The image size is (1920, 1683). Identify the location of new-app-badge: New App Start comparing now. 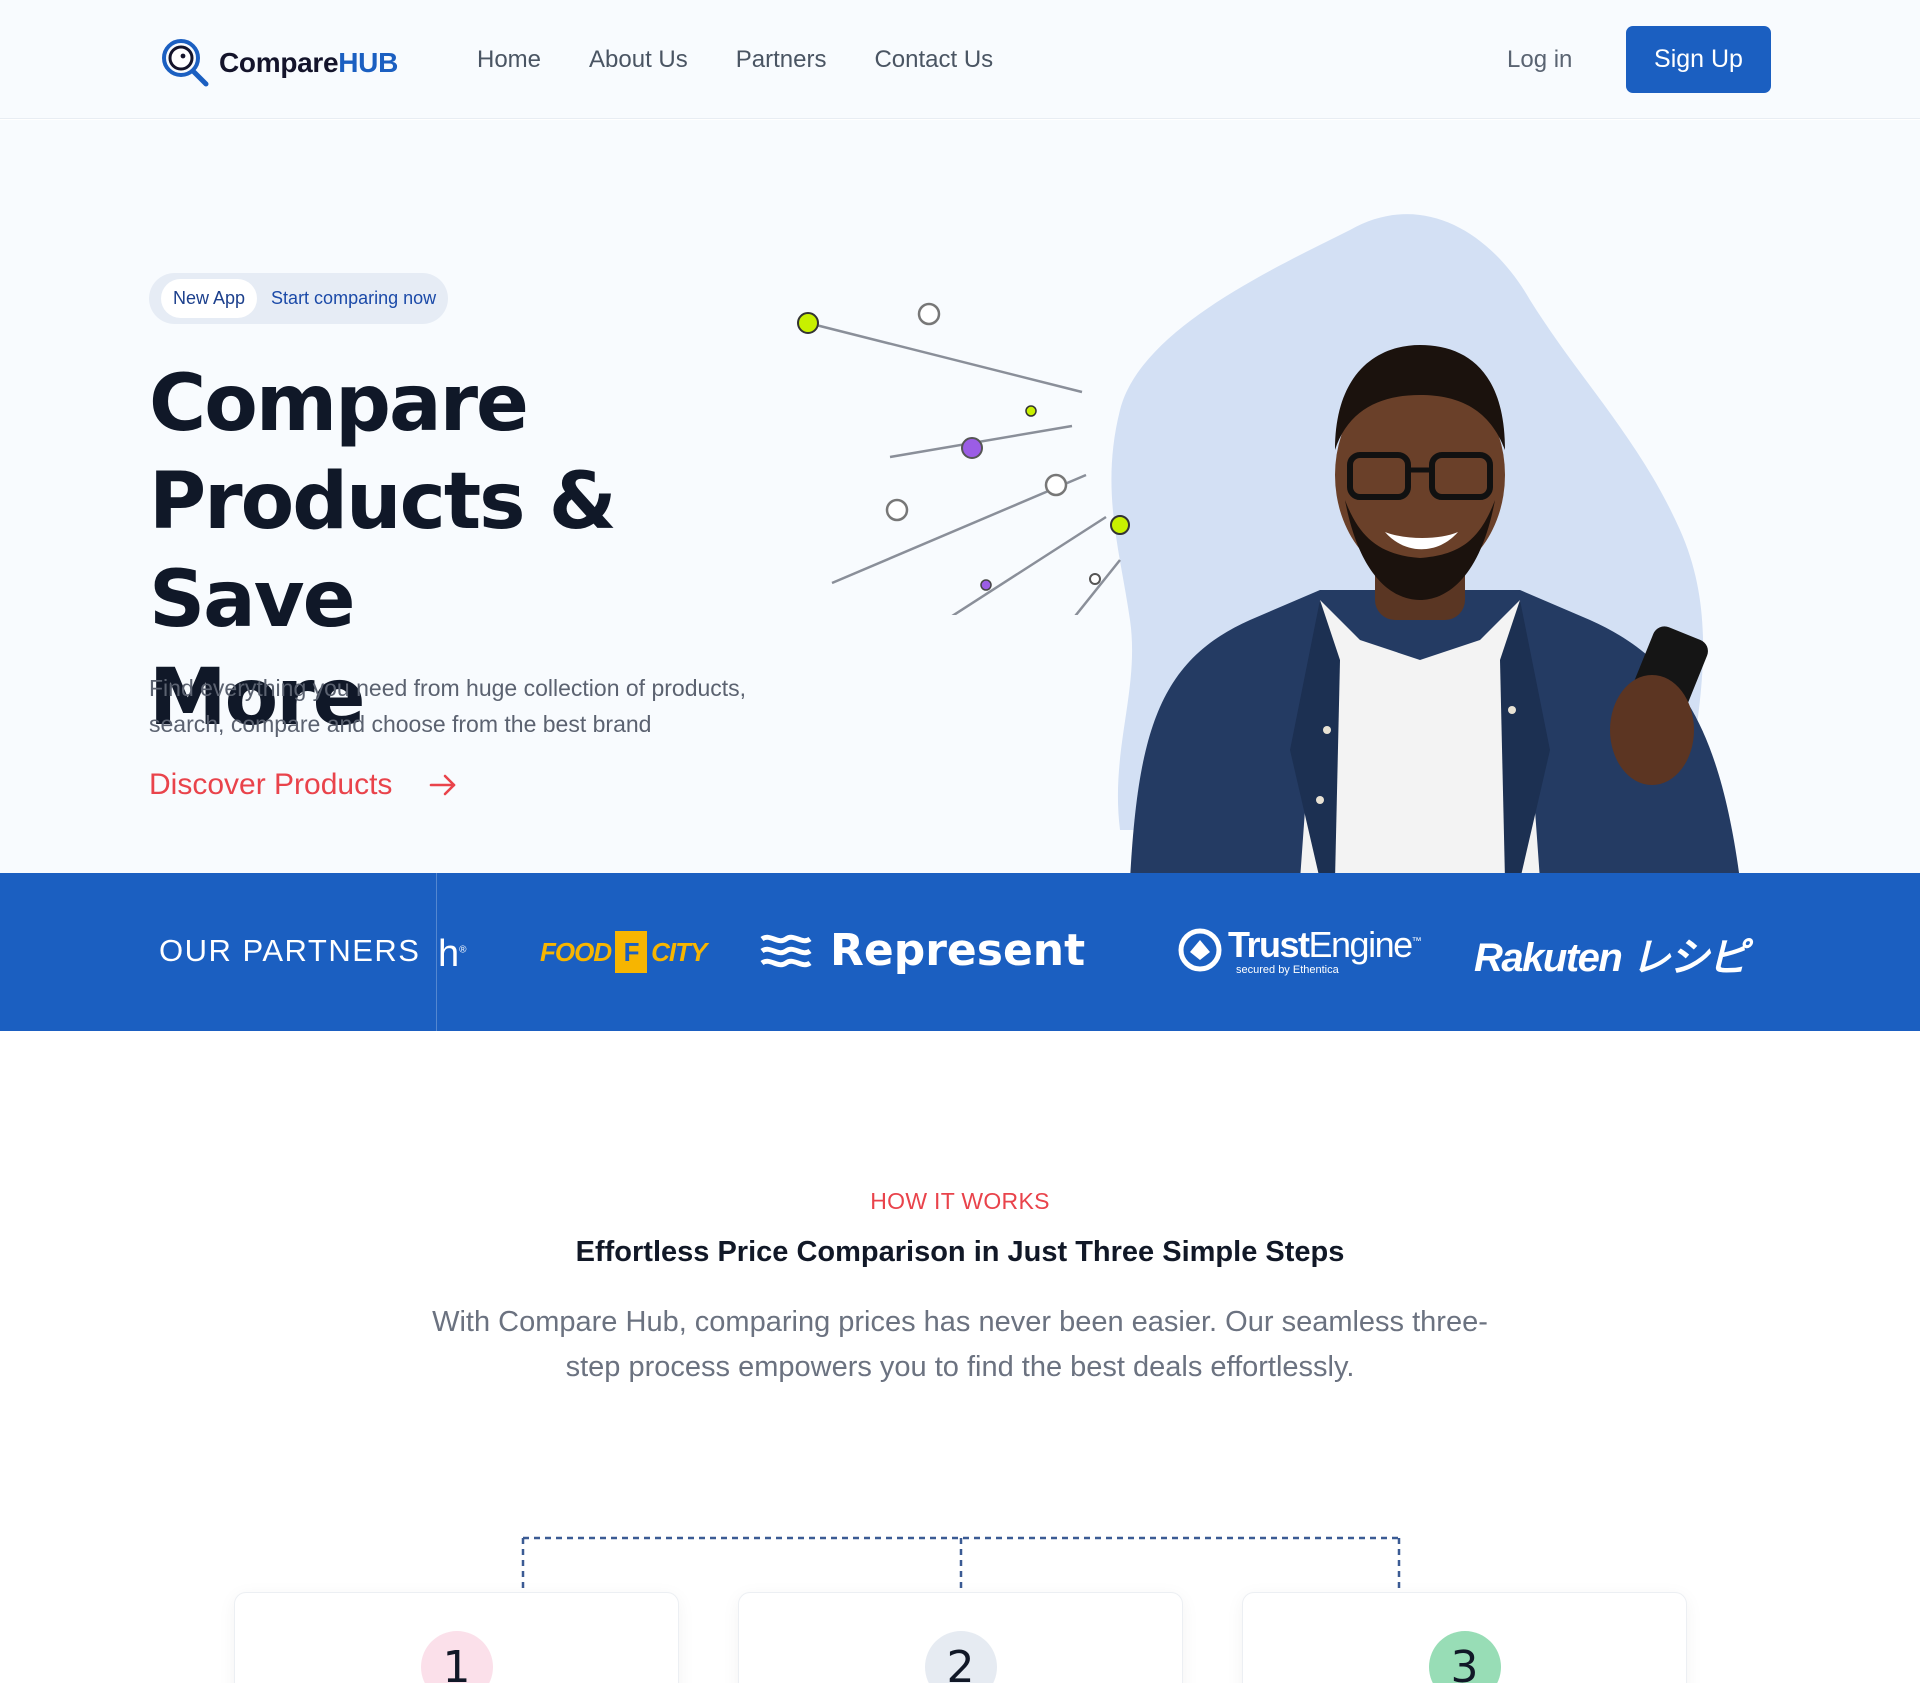
(299, 298).